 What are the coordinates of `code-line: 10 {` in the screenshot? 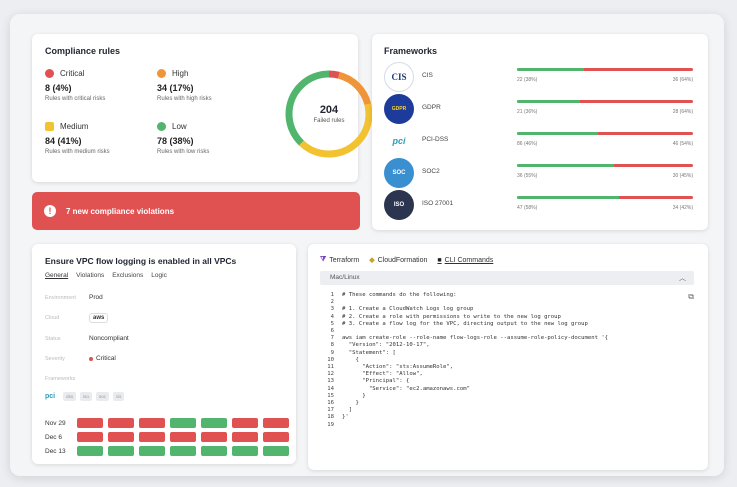 It's located at (465, 360).